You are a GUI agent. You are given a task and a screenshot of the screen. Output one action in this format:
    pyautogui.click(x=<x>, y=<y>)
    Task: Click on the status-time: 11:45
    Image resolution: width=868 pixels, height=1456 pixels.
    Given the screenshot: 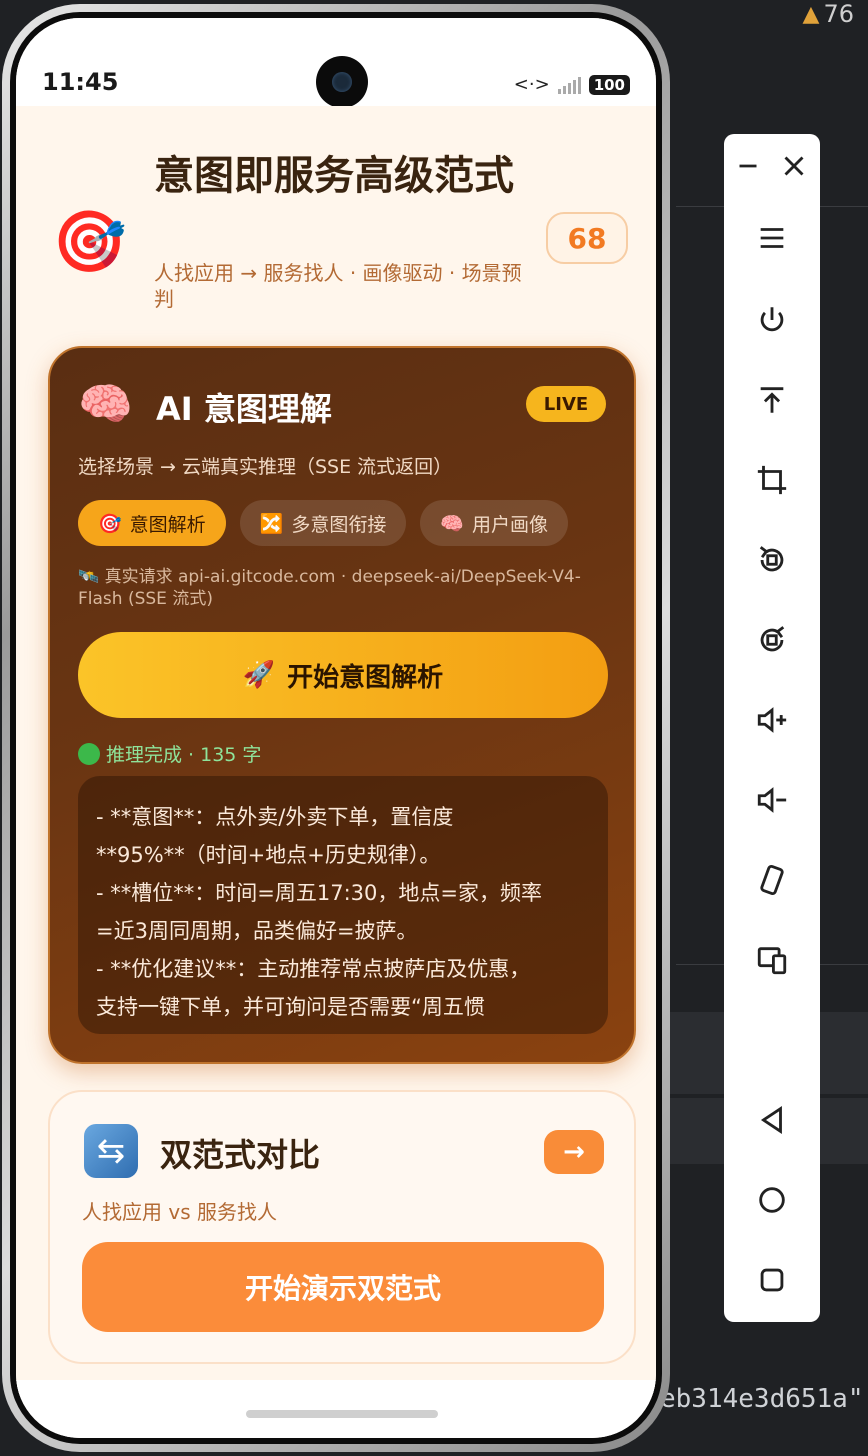 What is the action you would take?
    pyautogui.click(x=80, y=82)
    